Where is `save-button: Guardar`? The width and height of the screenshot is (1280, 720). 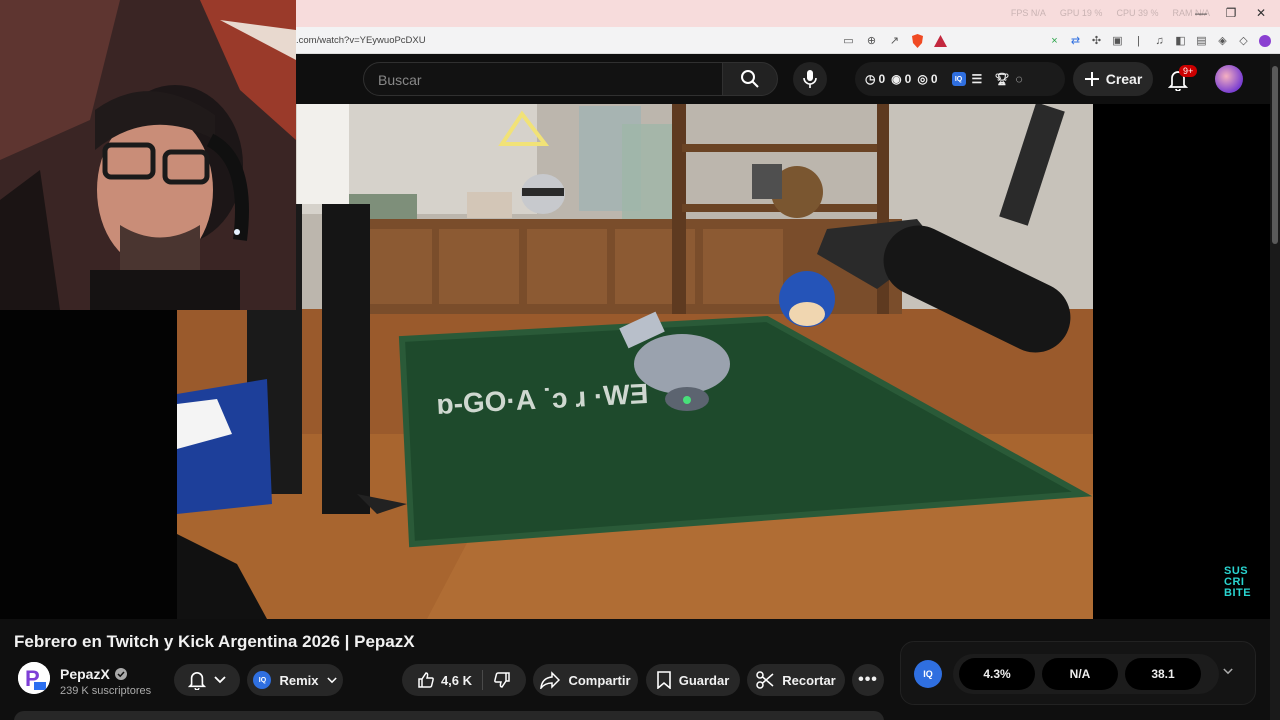
save-button: Guardar is located at coordinates (693, 680).